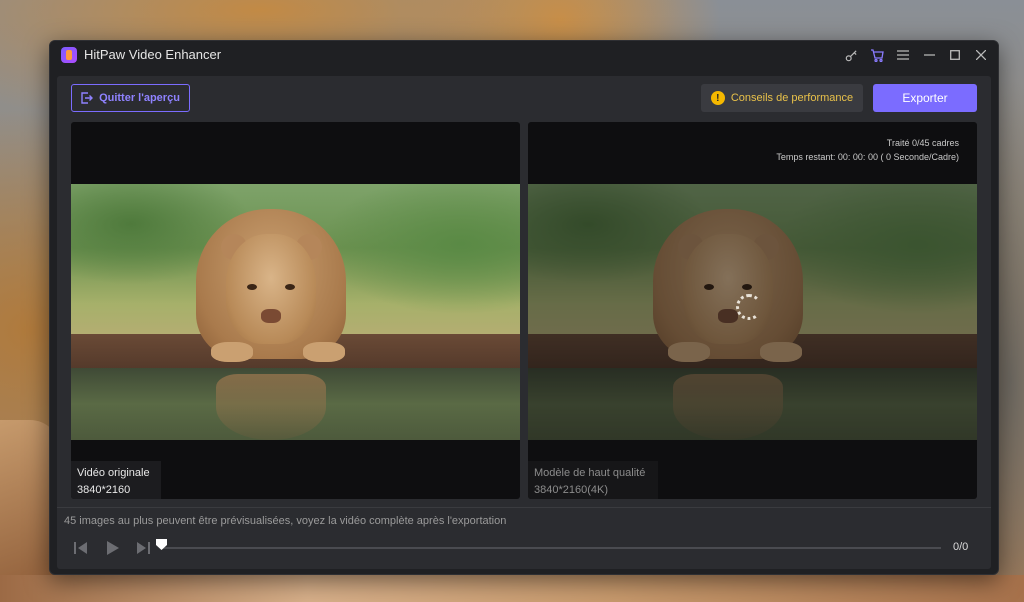  I want to click on title-bar-controls, so click(916, 55).